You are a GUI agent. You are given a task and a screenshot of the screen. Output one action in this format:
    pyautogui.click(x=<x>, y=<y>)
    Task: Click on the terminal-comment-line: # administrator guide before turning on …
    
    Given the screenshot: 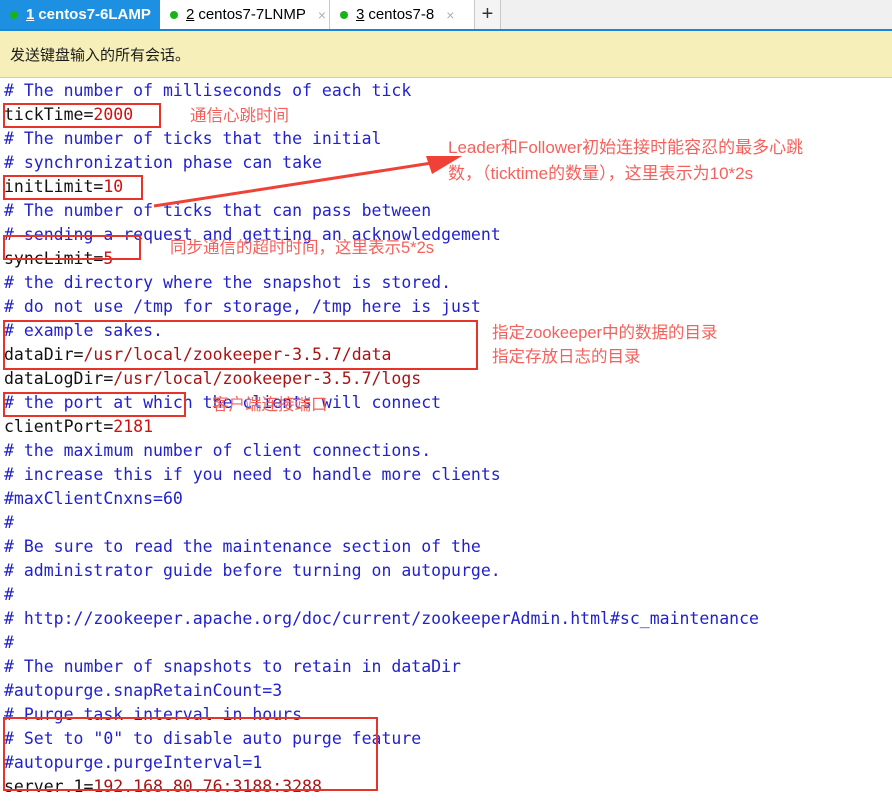 What is the action you would take?
    pyautogui.click(x=446, y=571)
    